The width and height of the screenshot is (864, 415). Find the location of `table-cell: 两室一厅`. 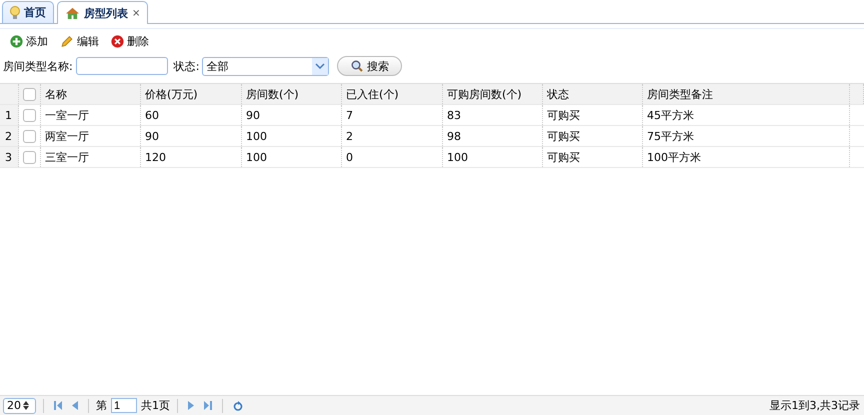

table-cell: 两室一厅 is located at coordinates (91, 136).